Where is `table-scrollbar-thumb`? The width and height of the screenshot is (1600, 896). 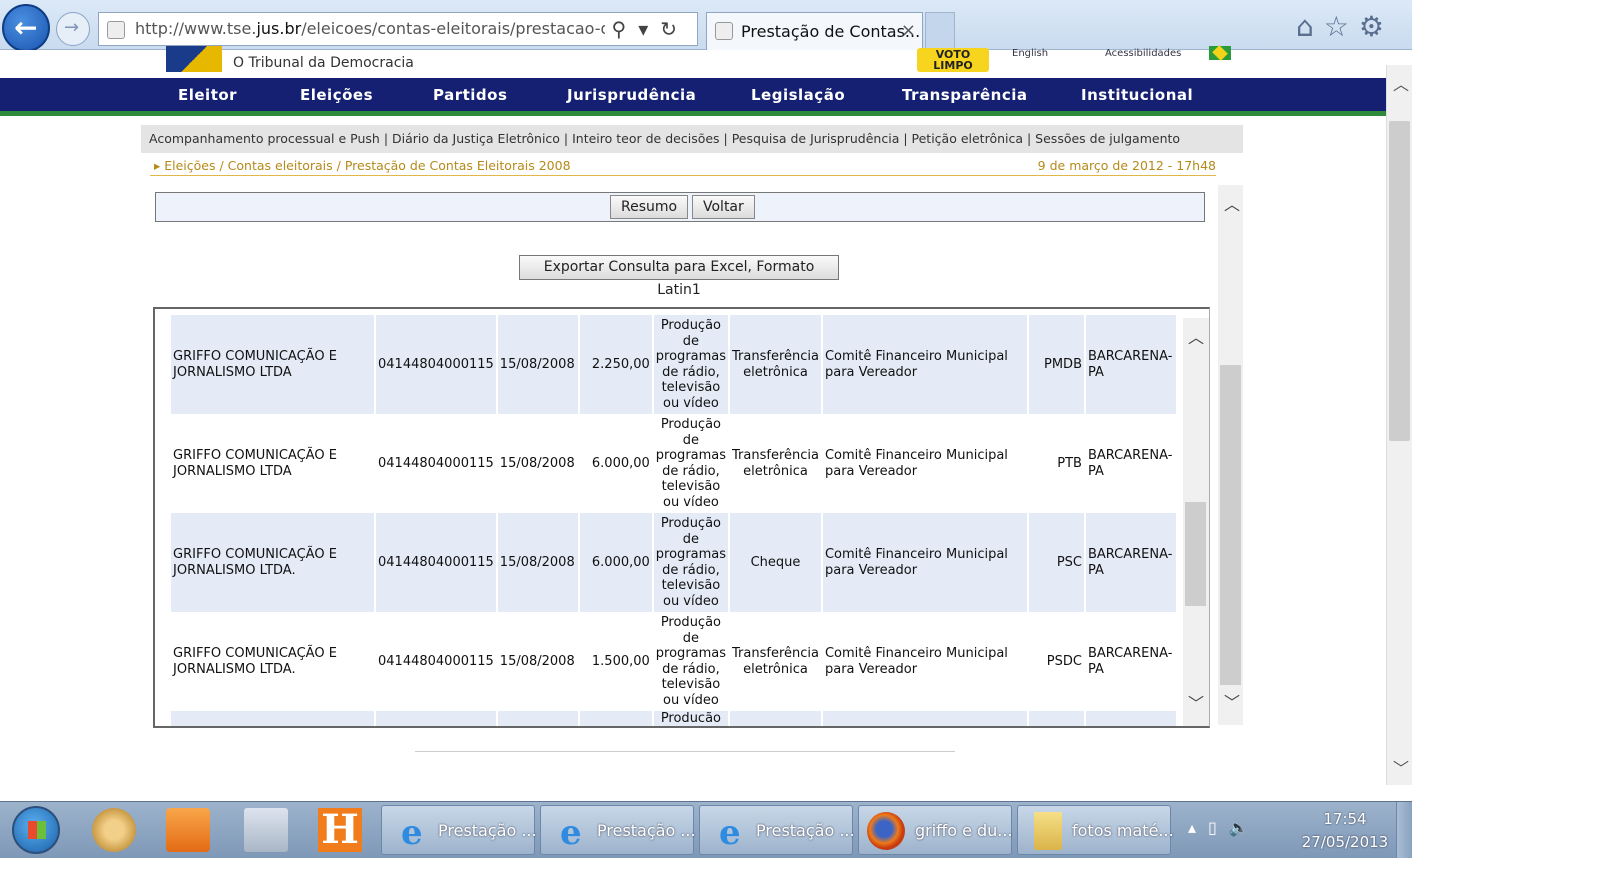 table-scrollbar-thumb is located at coordinates (1195, 554).